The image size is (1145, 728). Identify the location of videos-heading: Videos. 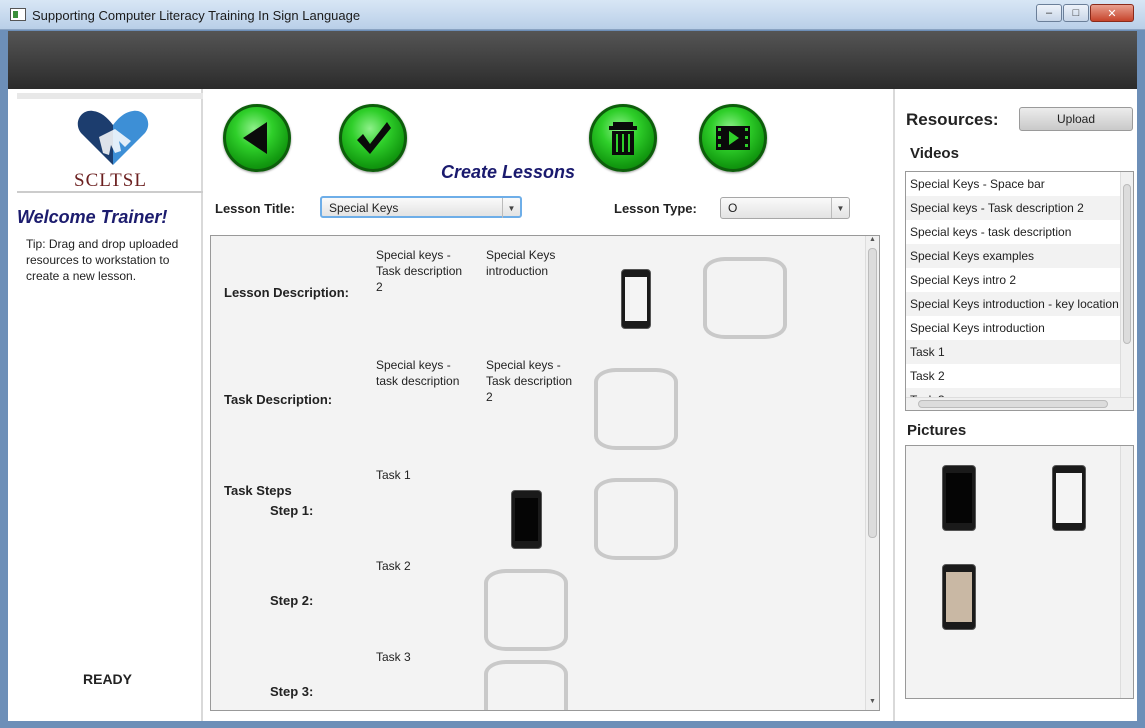
(934, 153).